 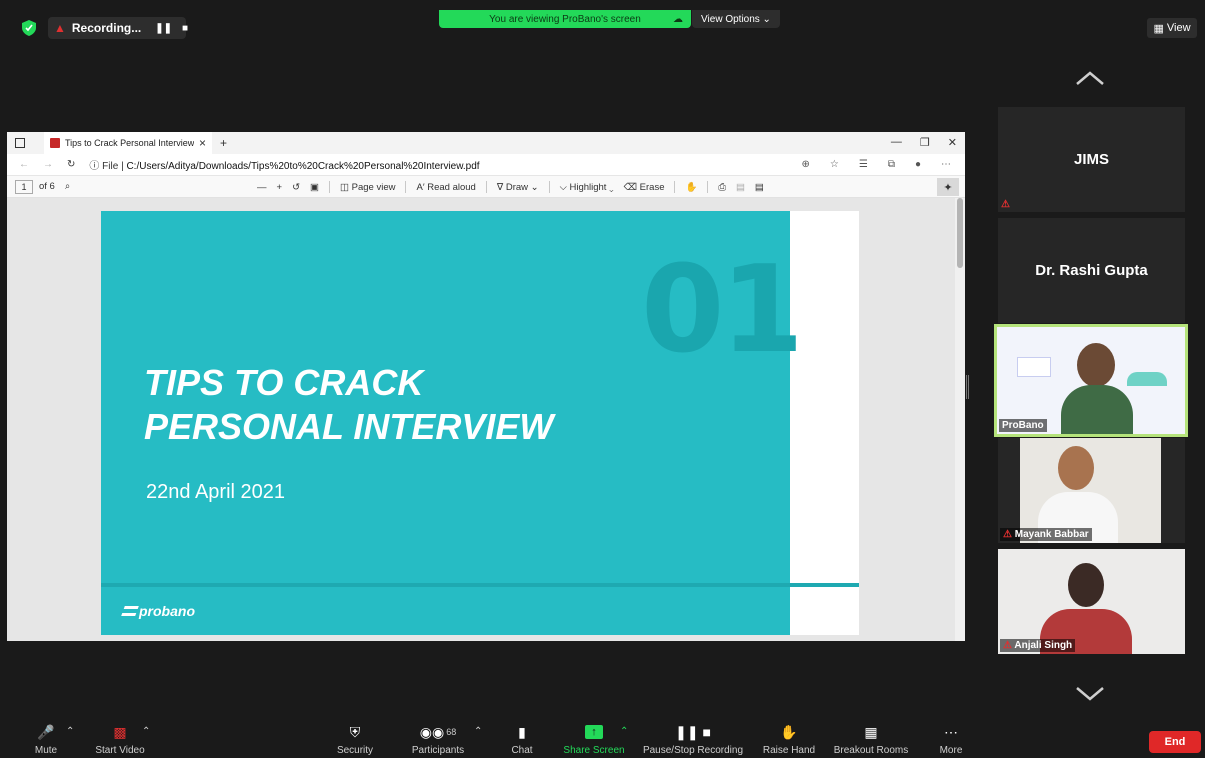 I want to click on save-icon: ▤, so click(x=740, y=187).